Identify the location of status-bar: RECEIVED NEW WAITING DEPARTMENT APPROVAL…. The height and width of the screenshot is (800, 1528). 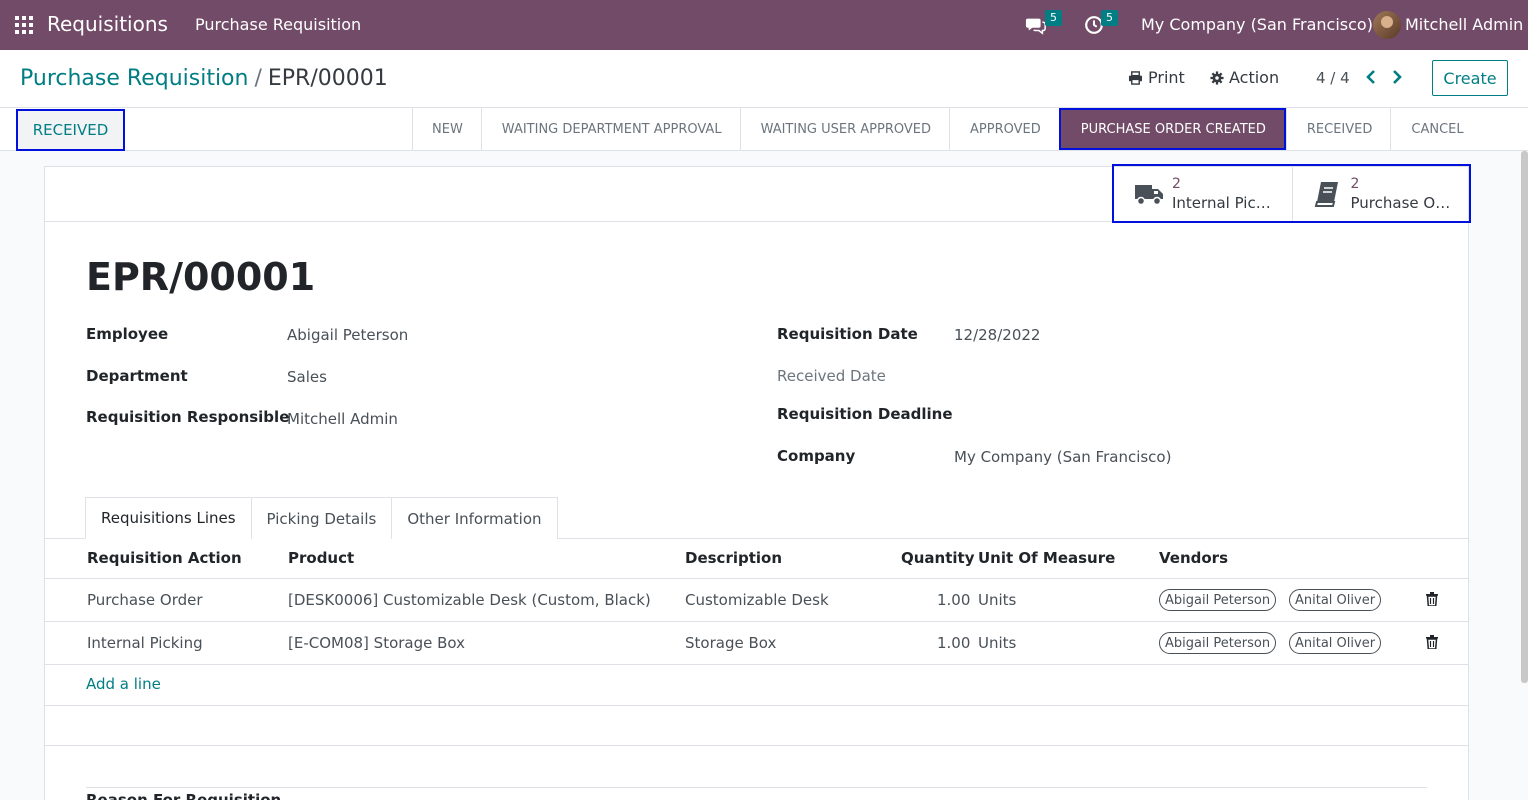
(764, 129).